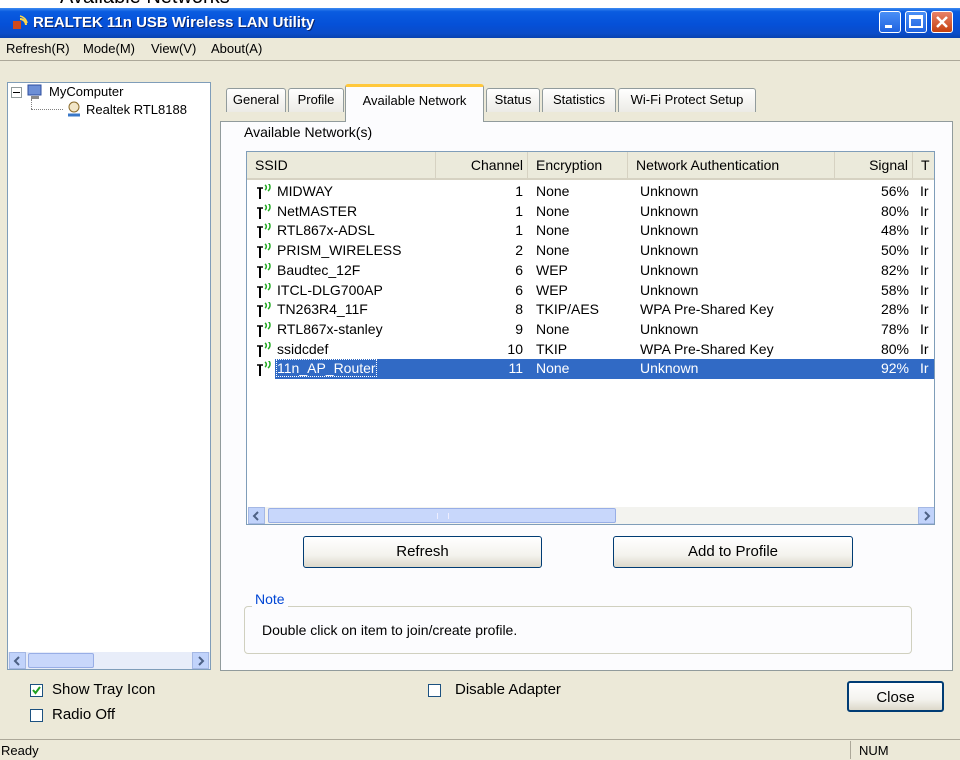  What do you see at coordinates (579, 100) in the screenshot?
I see `tab-statistics: Statistics` at bounding box center [579, 100].